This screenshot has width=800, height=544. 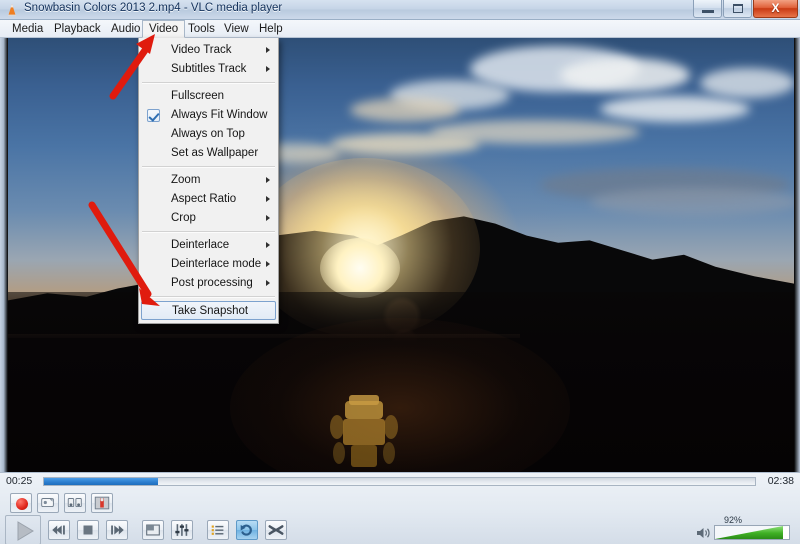 I want to click on menu-item-zoom: Zoom, so click(x=208, y=180).